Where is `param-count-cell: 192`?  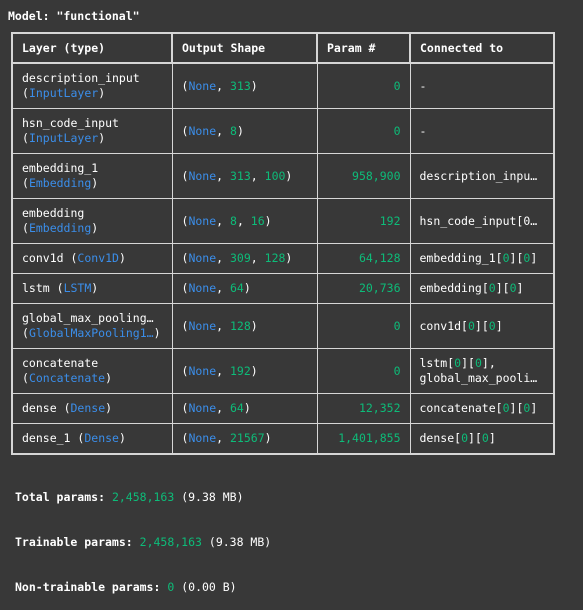 param-count-cell: 192 is located at coordinates (363, 221).